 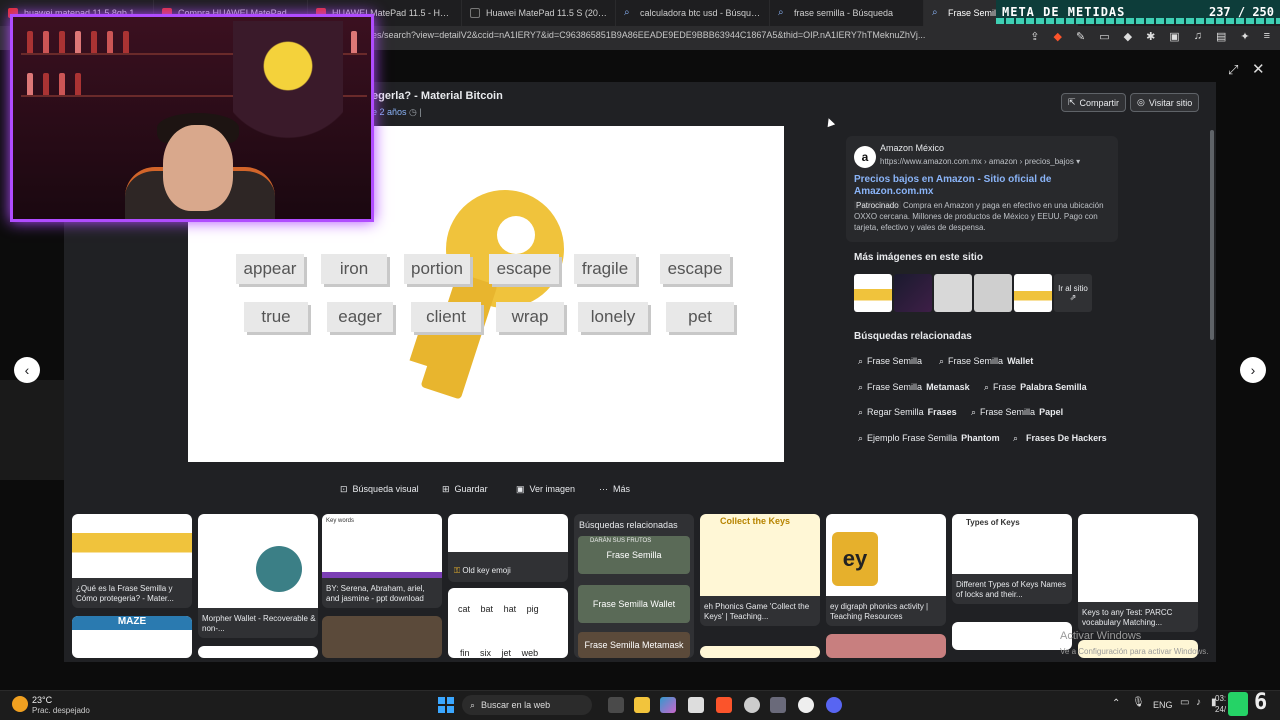 I want to click on volume-icon: ♪, so click(x=1198, y=702).